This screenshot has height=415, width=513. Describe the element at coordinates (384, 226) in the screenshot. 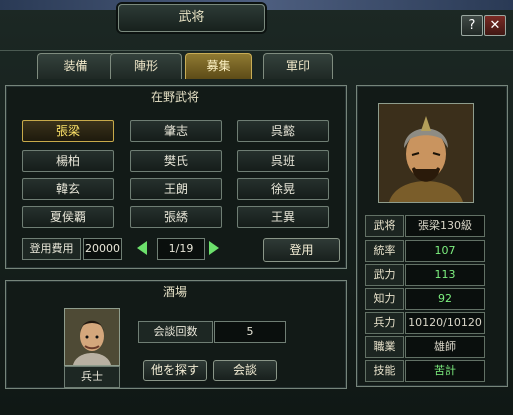

I see `stat-label: 武将` at that location.